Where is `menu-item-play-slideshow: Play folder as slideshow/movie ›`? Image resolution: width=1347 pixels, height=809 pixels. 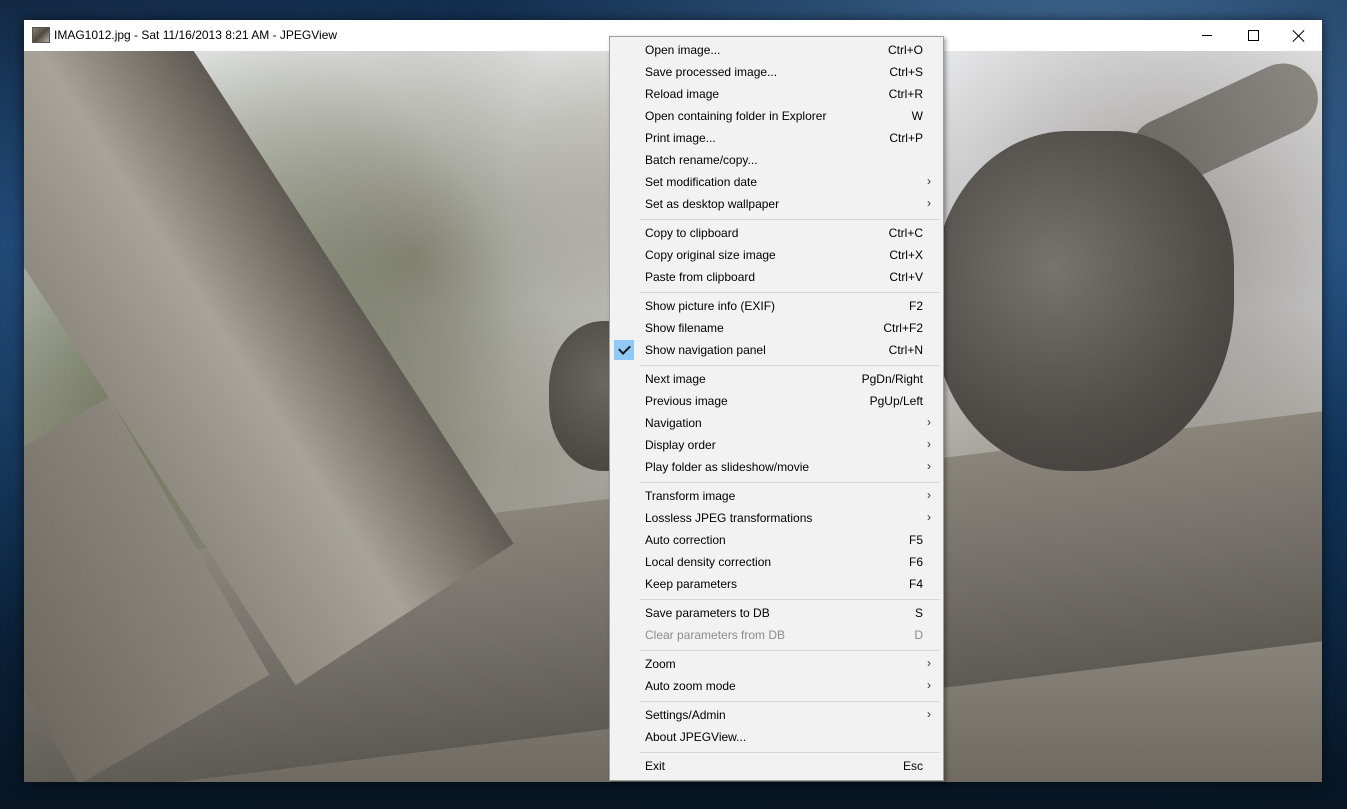
menu-item-play-slideshow: Play folder as slideshow/movie › is located at coordinates (776, 467).